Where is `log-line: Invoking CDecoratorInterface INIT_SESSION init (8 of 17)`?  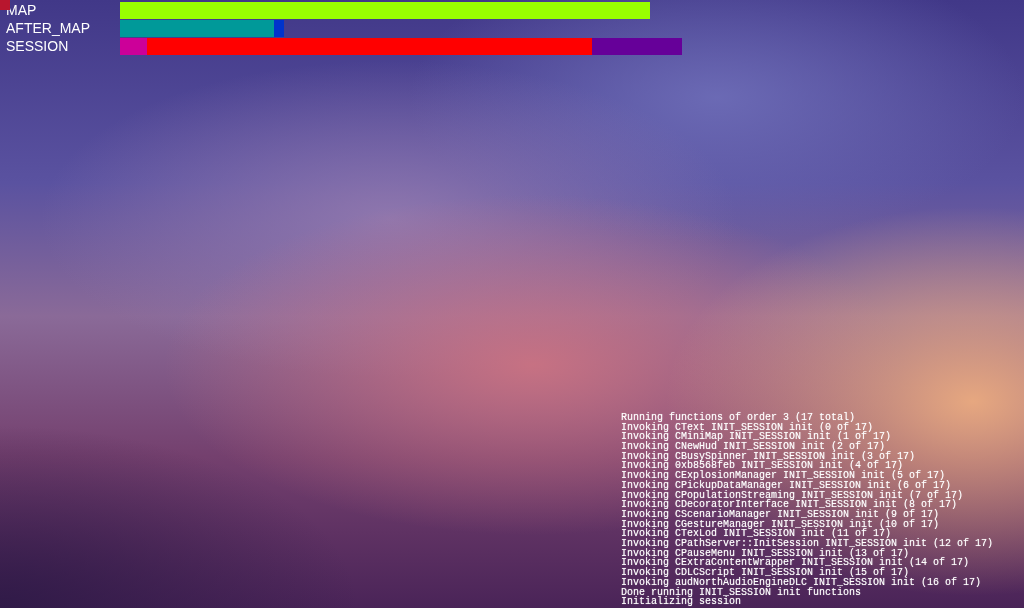 log-line: Invoking CDecoratorInterface INIT_SESSION init (8 of 17) is located at coordinates (789, 505).